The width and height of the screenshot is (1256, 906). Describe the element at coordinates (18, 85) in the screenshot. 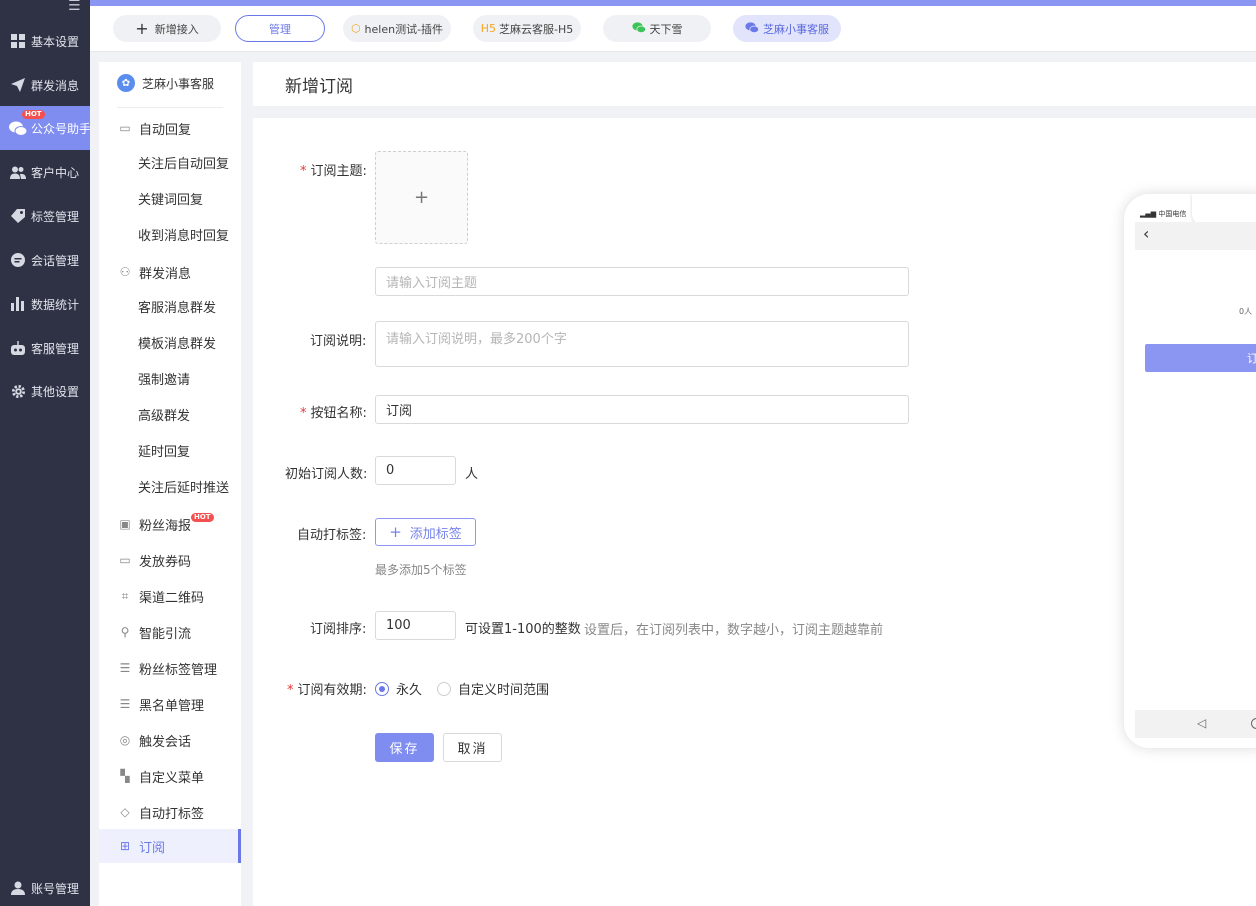

I see `paper-plane-icon` at that location.